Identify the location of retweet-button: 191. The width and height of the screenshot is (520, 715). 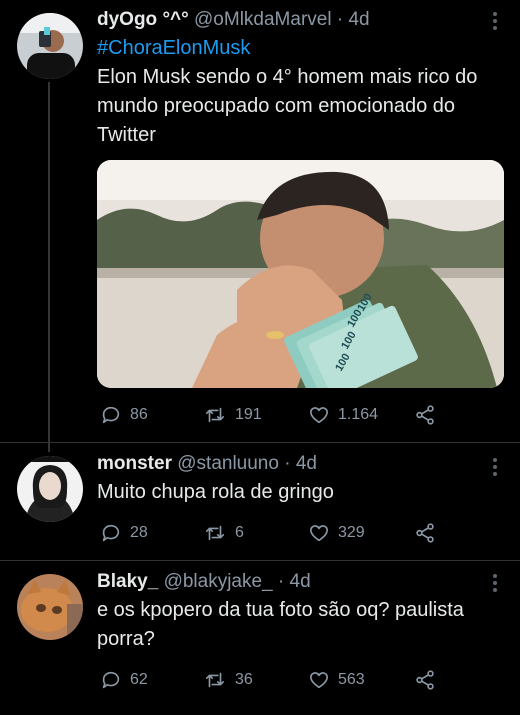
(232, 415).